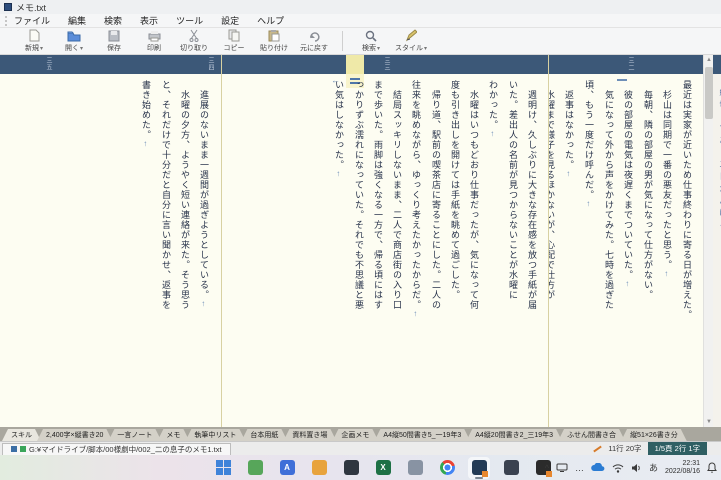 The width and height of the screenshot is (721, 480). Describe the element at coordinates (230, 20) in the screenshot. I see `menu-item-設定: 設定` at that location.